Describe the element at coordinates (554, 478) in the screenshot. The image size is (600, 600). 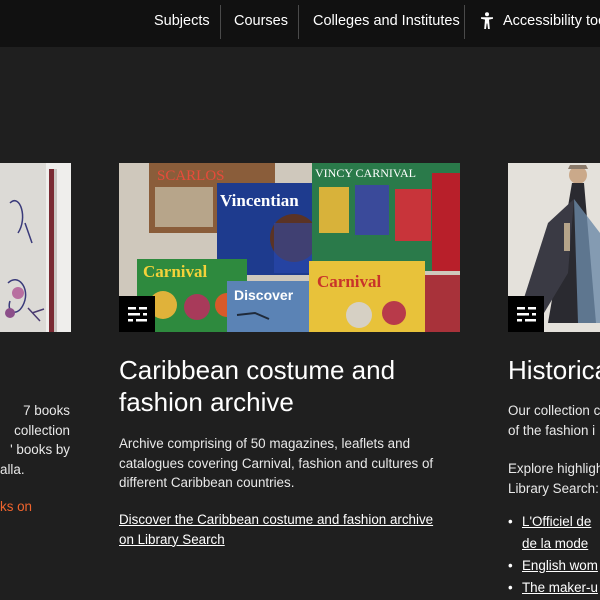
I see `card-historical-explore: Explore highligh Library Search:` at that location.